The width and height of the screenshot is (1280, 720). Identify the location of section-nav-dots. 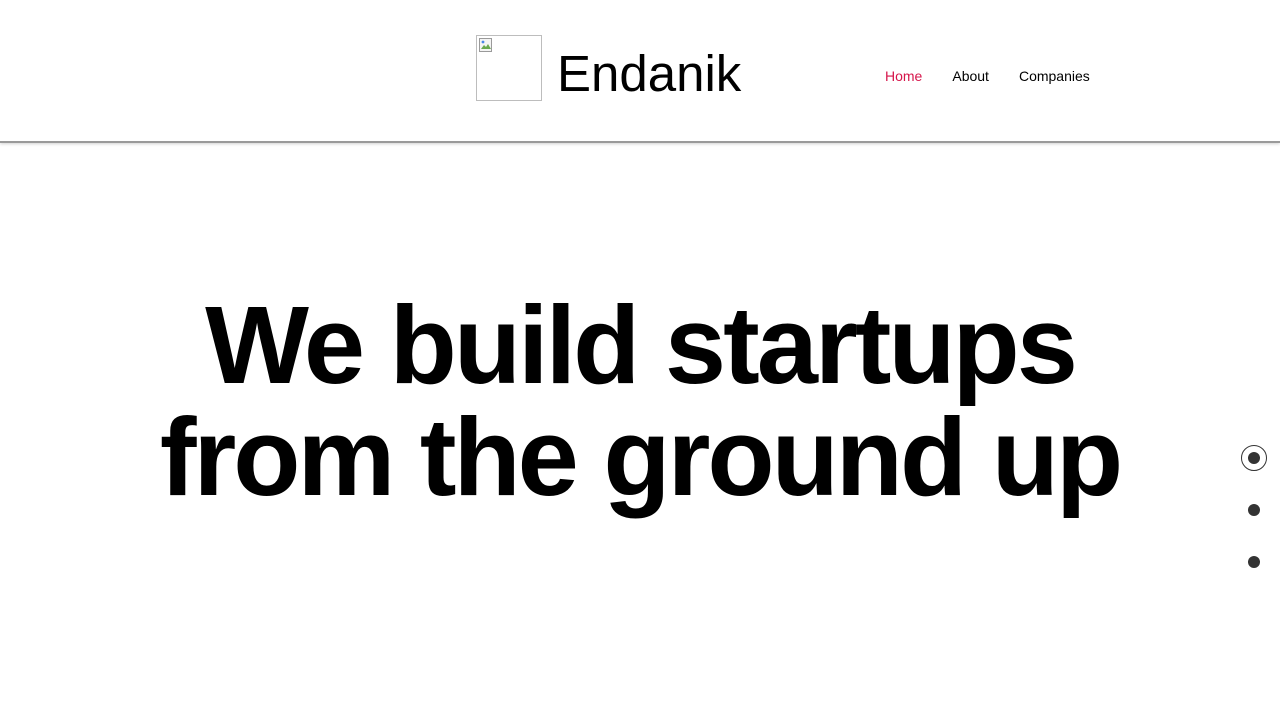
(1254, 523).